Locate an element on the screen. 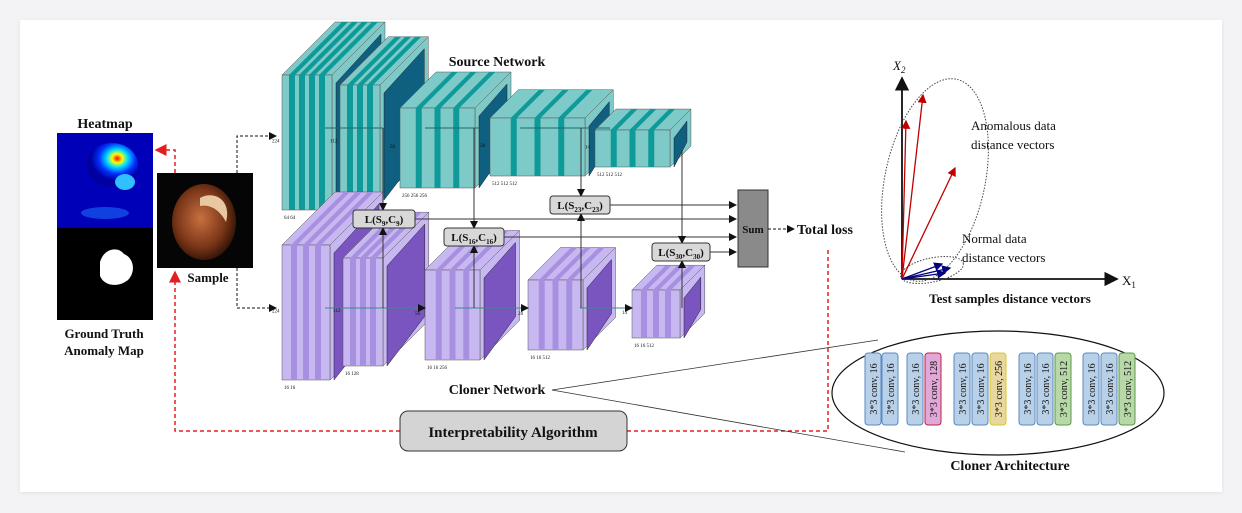  source-block-size: 56 is located at coordinates (393, 147).